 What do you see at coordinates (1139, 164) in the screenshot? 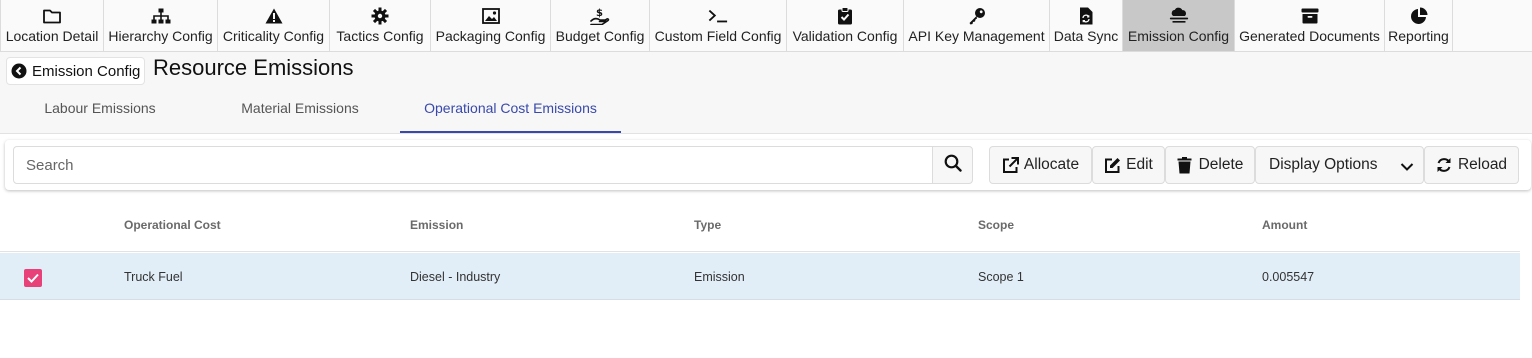
I see `edit-label: Edit` at bounding box center [1139, 164].